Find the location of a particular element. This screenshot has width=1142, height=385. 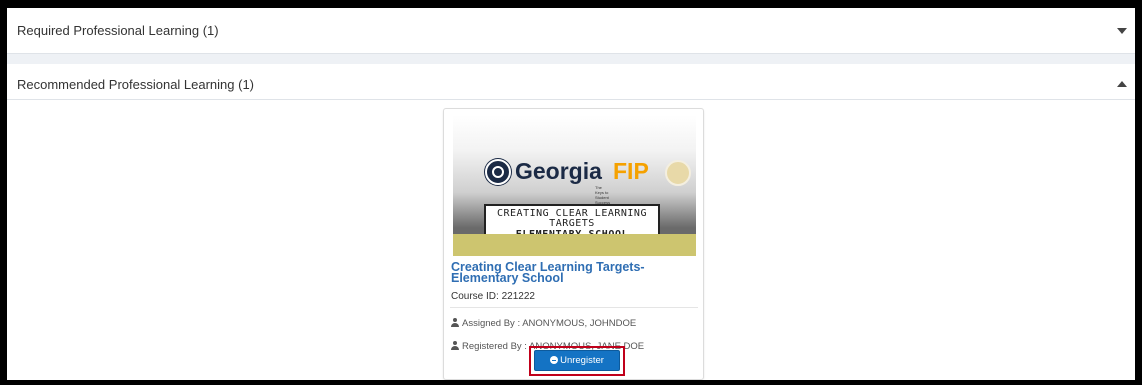

assigned-by-text: Assigned By : ANONYMOUS, JOHNDOE is located at coordinates (549, 323).